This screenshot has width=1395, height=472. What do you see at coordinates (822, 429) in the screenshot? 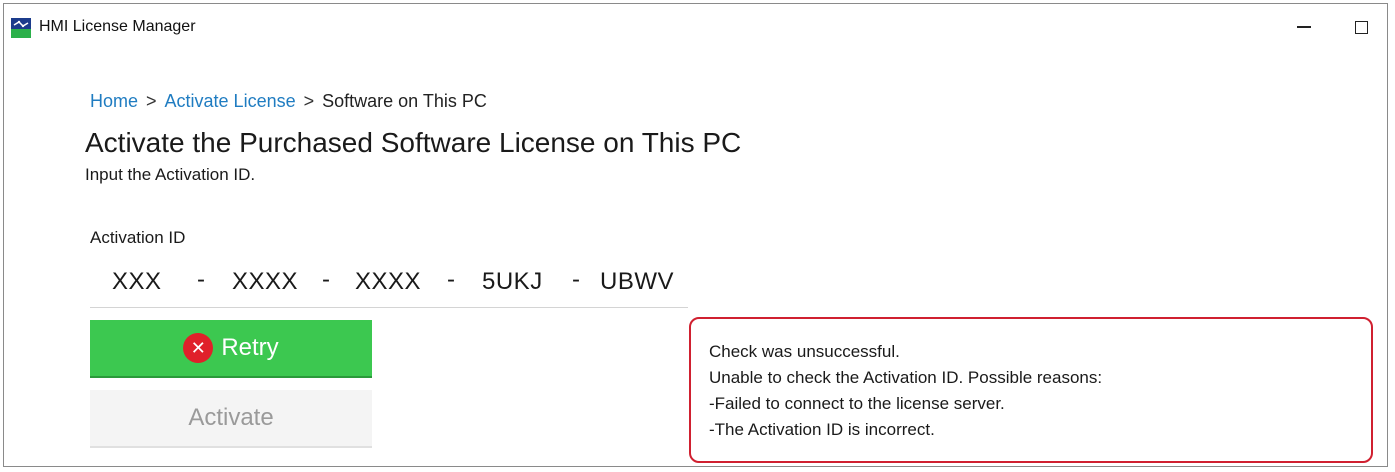
I see `error-message-line: -The Activation ID is incorrect.` at bounding box center [822, 429].